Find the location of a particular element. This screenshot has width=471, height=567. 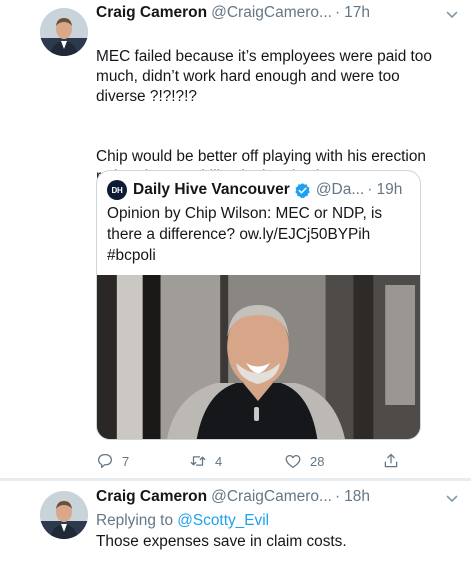

share-button is located at coordinates (395, 461).